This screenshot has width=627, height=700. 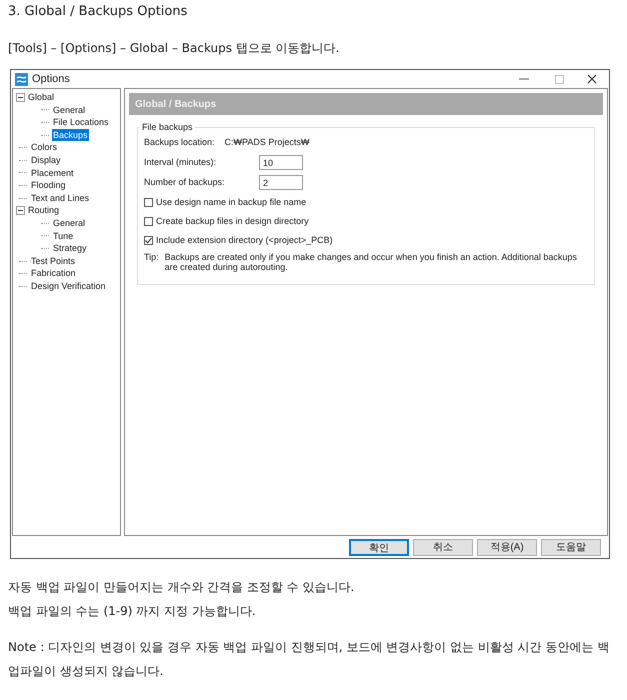 What do you see at coordinates (309, 659) in the screenshot?
I see `body-paragraph: Note : 디자인의 변경이 있을 경우 자동 백업 파일이 진행되며, 보드에 변경사항이 없는 비활성 시간 동안에는 백업파일이 생성되지 않습니다.` at bounding box center [309, 659].